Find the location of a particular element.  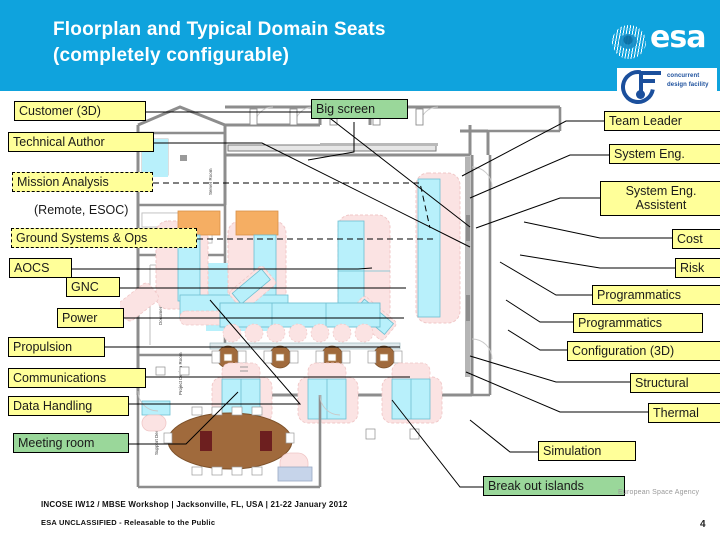

label-team-leader: Team Leader is located at coordinates (662, 121).